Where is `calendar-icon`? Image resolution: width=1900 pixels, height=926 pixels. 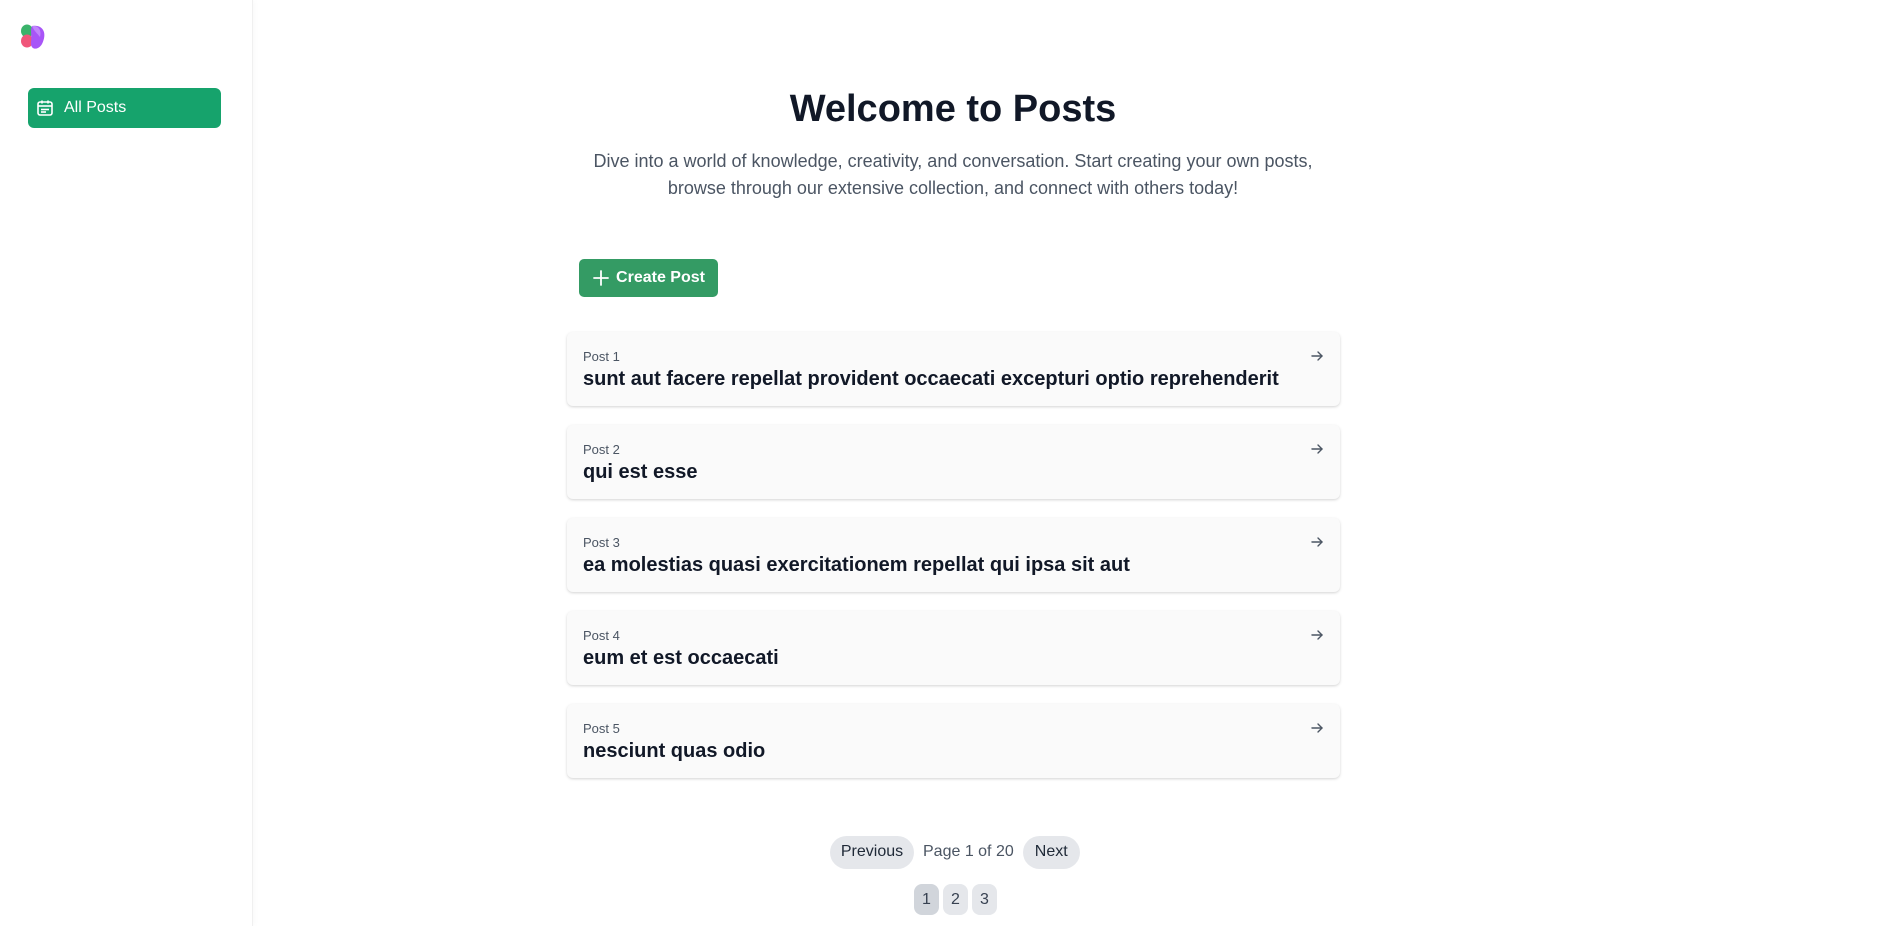 calendar-icon is located at coordinates (45, 108).